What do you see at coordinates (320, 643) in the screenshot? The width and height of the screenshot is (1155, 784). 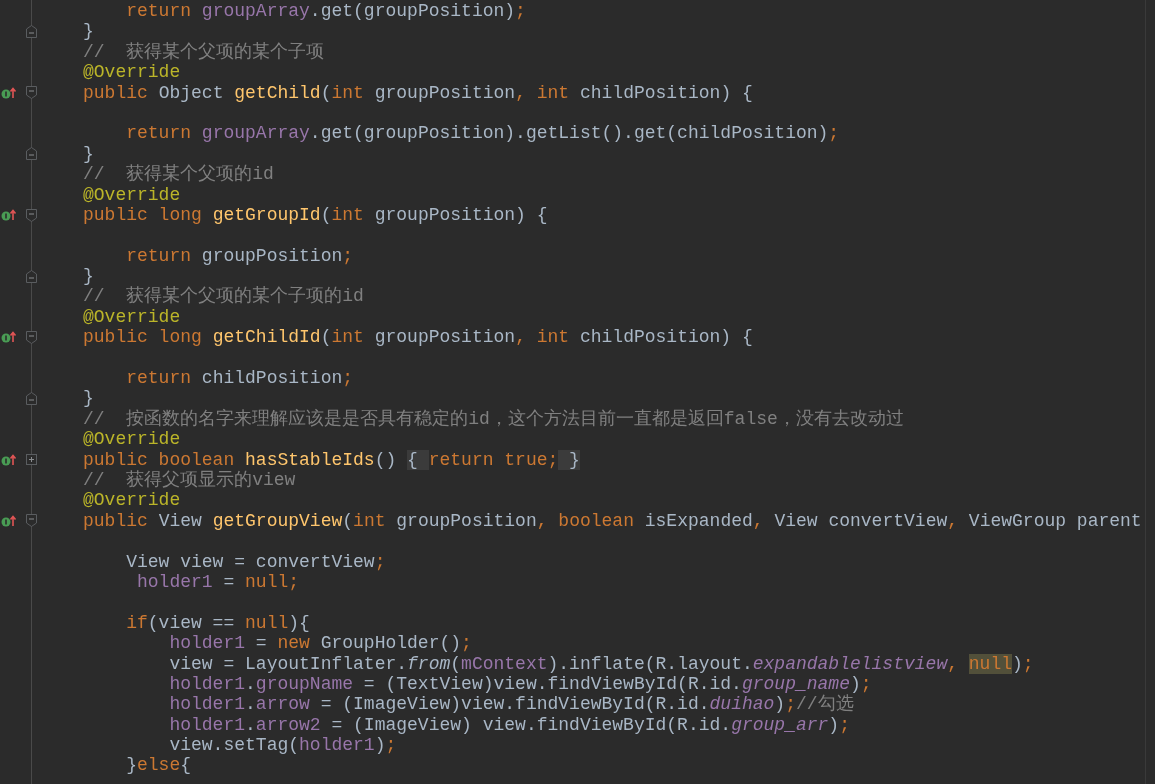 I see `code-line: holder1 = new GroupHolder();` at bounding box center [320, 643].